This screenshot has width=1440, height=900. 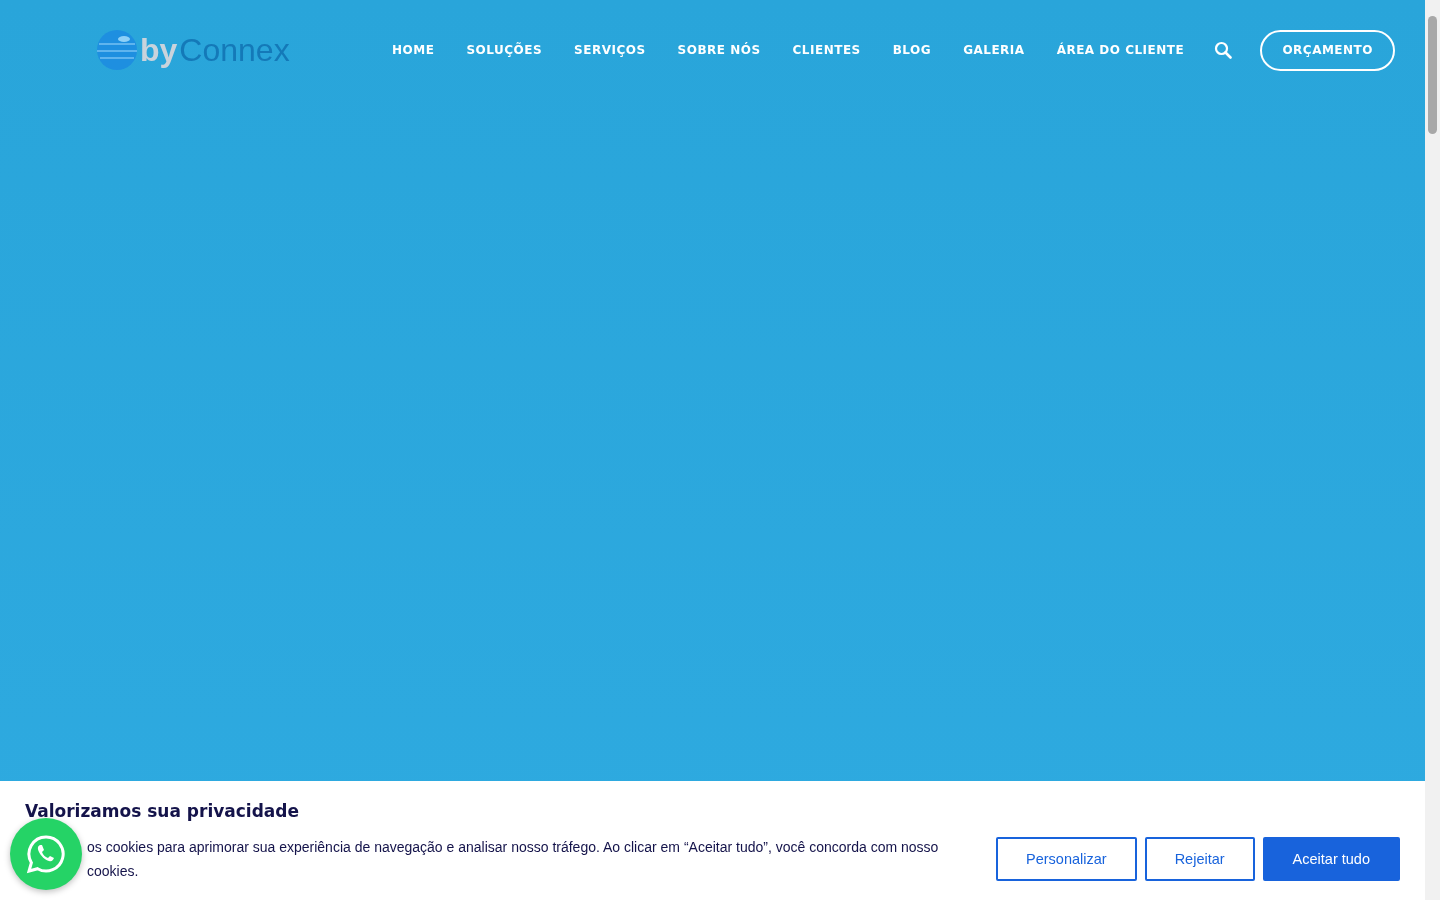 I want to click on globe-icon, so click(x=117, y=50).